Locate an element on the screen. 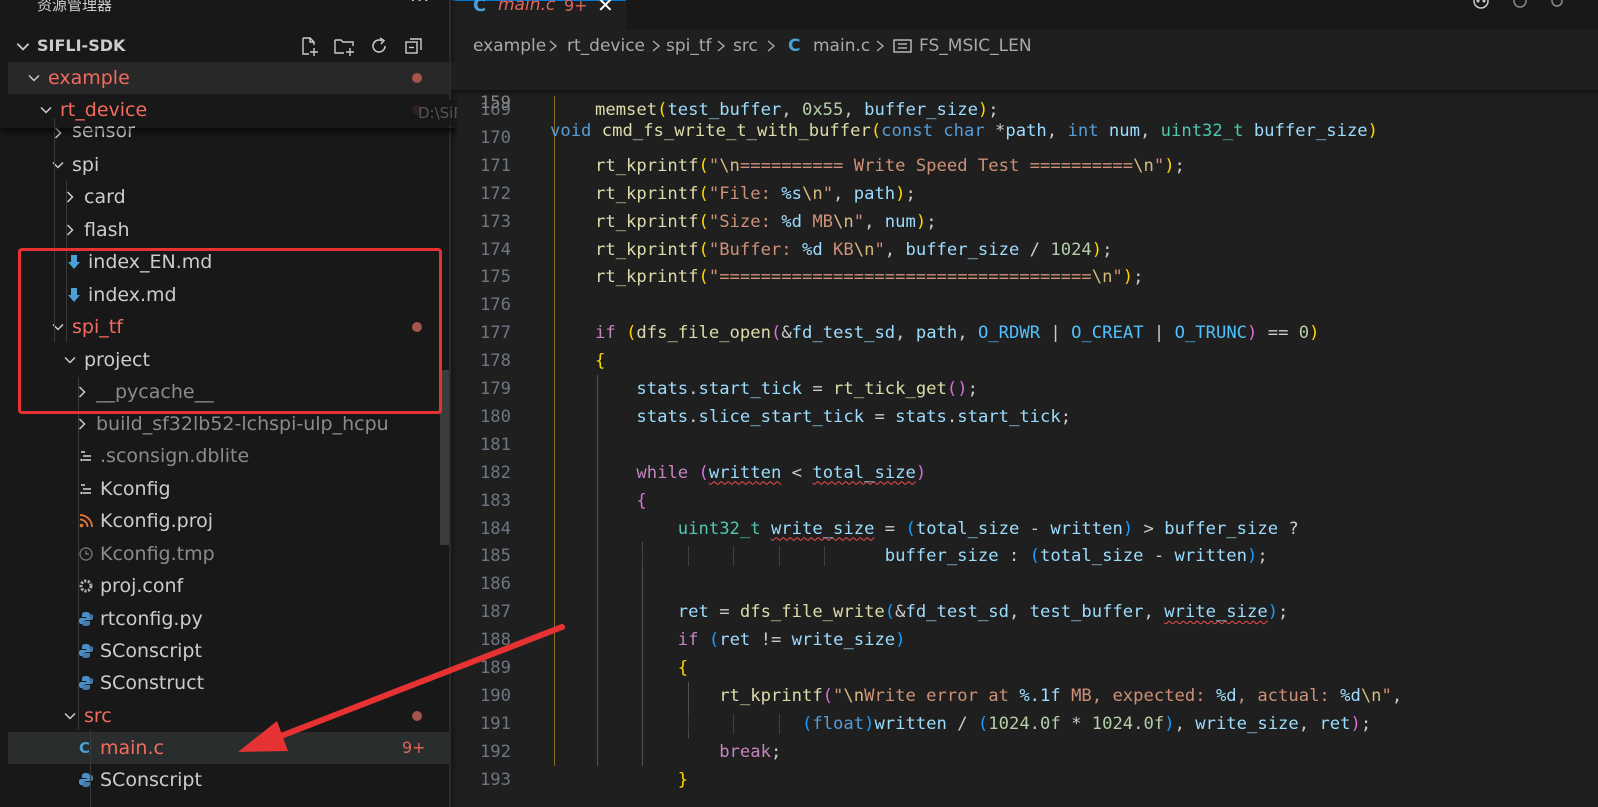 This screenshot has width=1598, height=807. code-token: O_TRUNC is located at coordinates (1211, 333).